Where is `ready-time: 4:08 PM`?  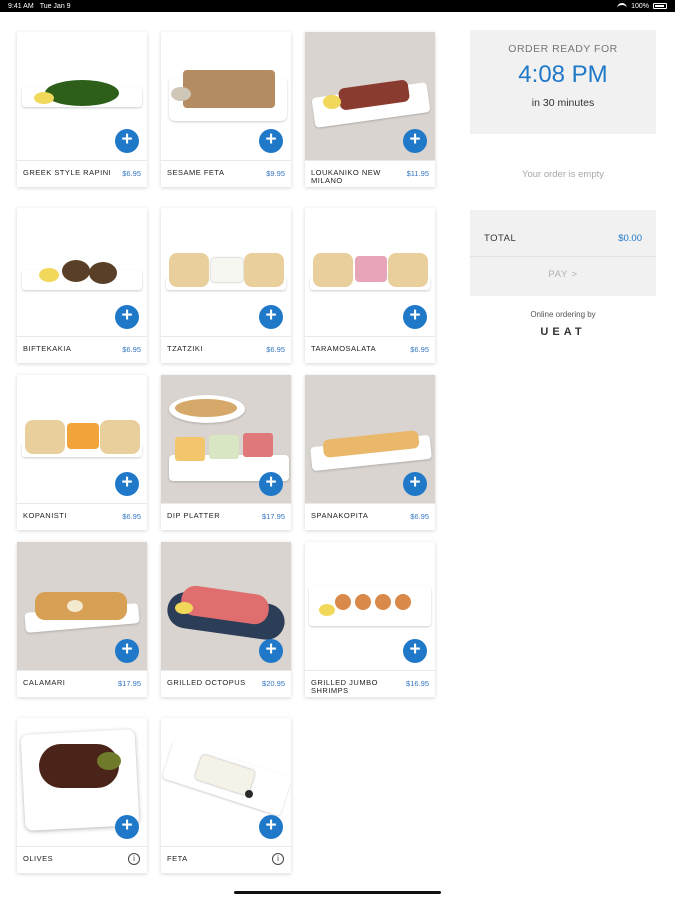
ready-time: 4:08 PM is located at coordinates (563, 75).